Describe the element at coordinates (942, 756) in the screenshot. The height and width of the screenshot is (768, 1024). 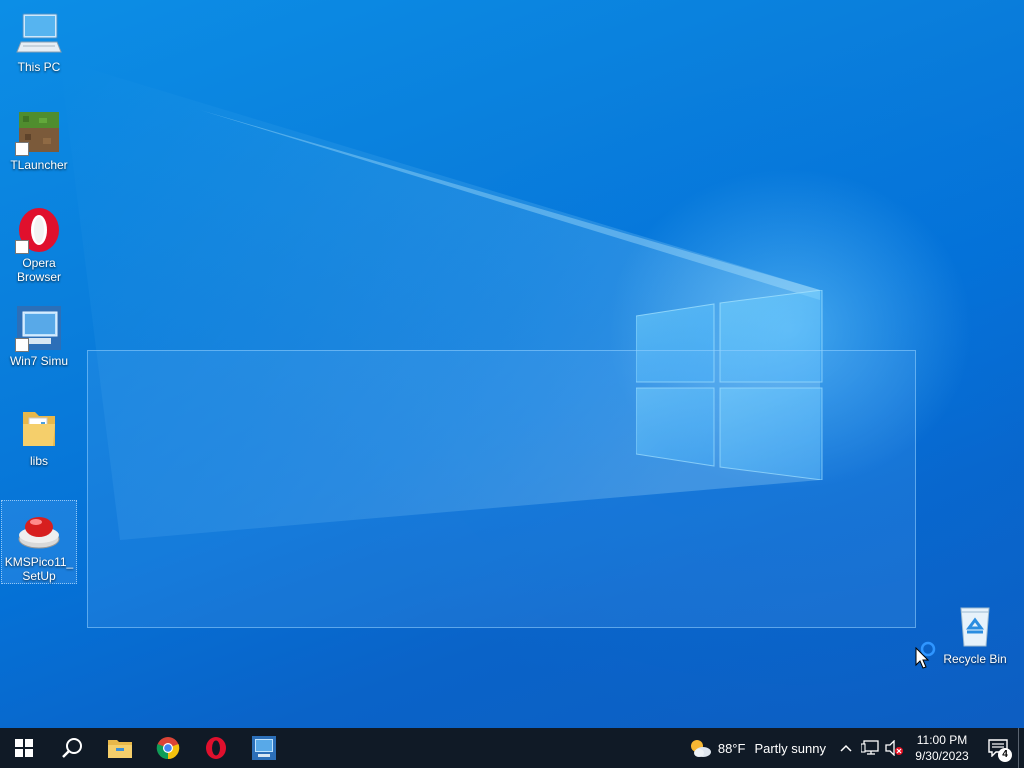
I see `clock-date: 9/30/2023` at that location.